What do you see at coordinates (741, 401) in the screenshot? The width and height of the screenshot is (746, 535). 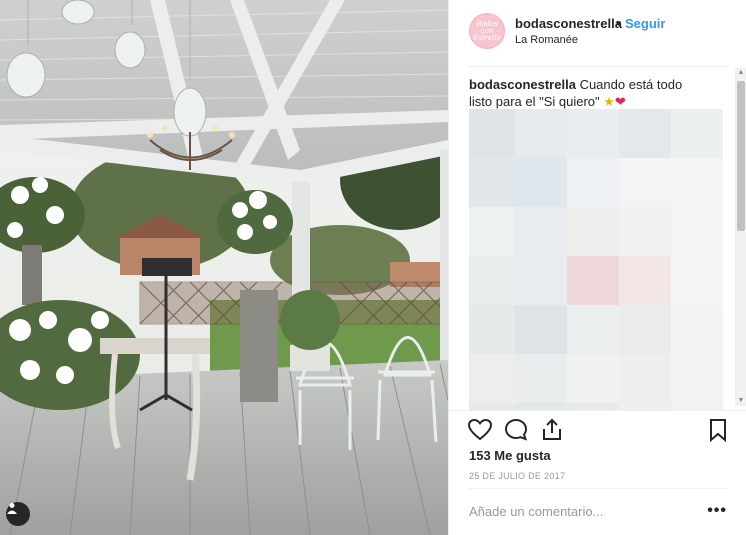 I see `scroll-down-arrow-icon: ▼` at bounding box center [741, 401].